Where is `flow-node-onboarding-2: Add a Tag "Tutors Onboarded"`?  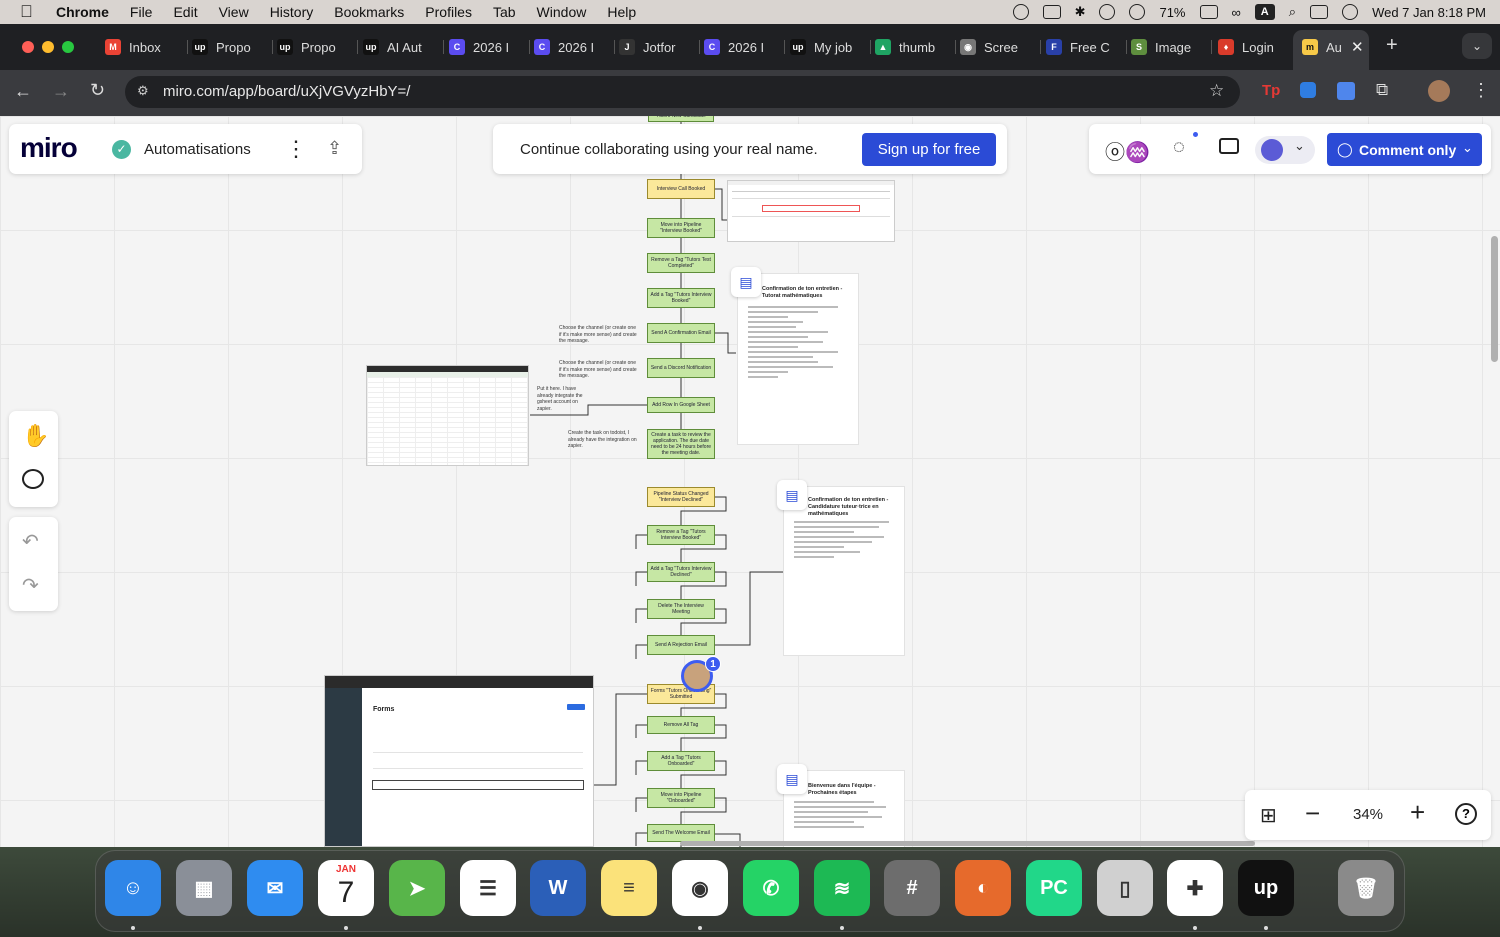 flow-node-onboarding-2: Add a Tag "Tutors Onboarded" is located at coordinates (681, 761).